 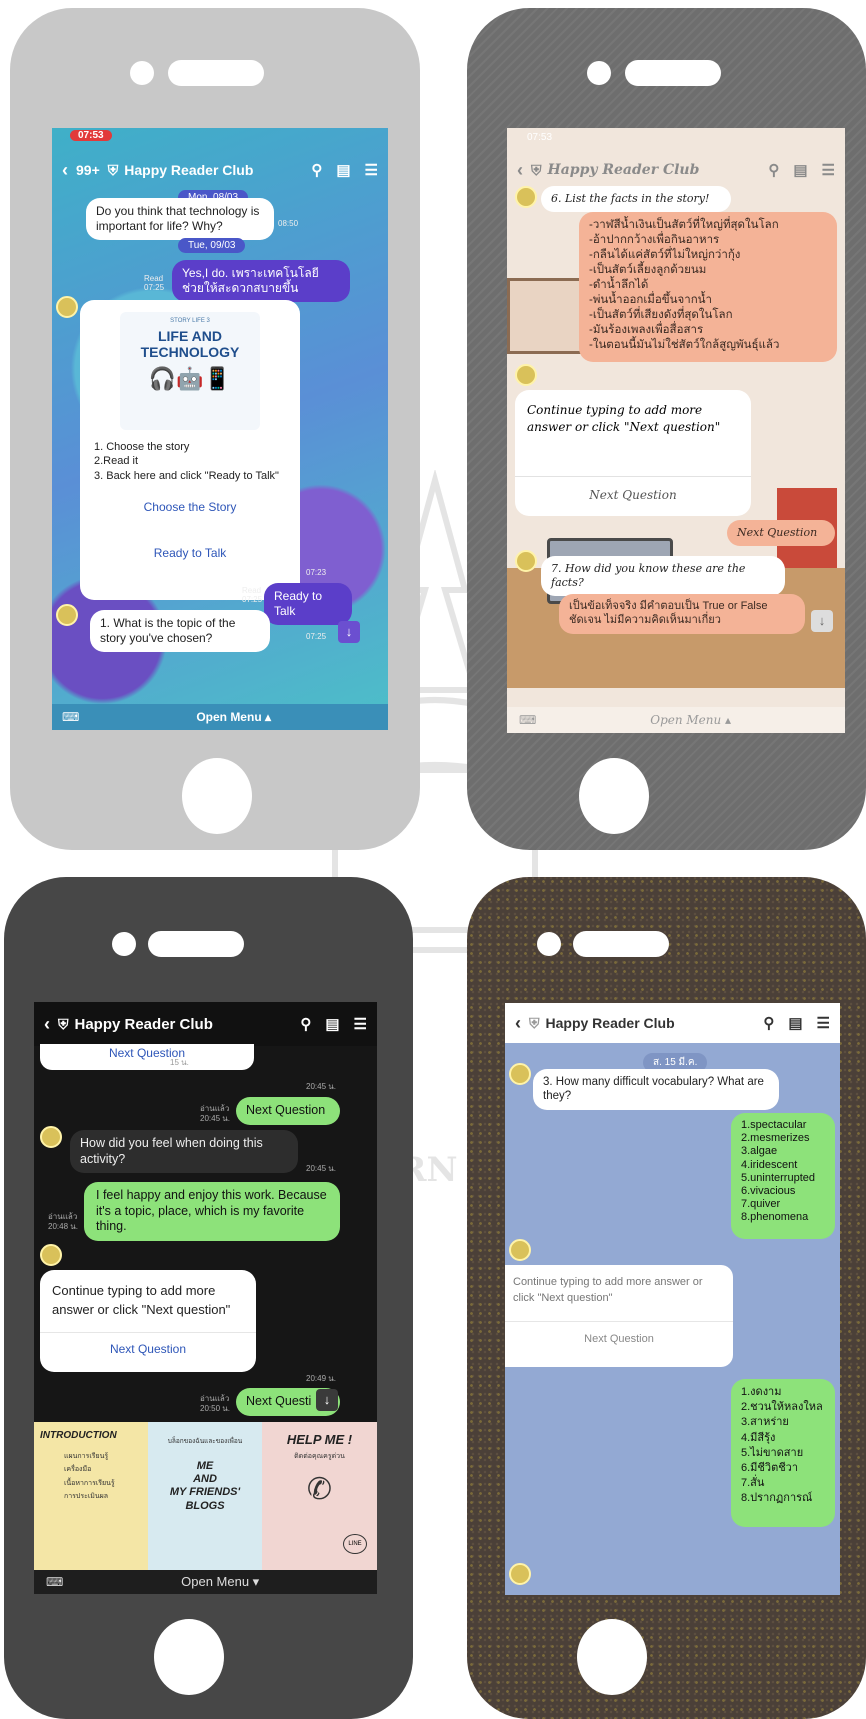 I want to click on introduction-item: เครื่องมือ, so click(x=78, y=1470).